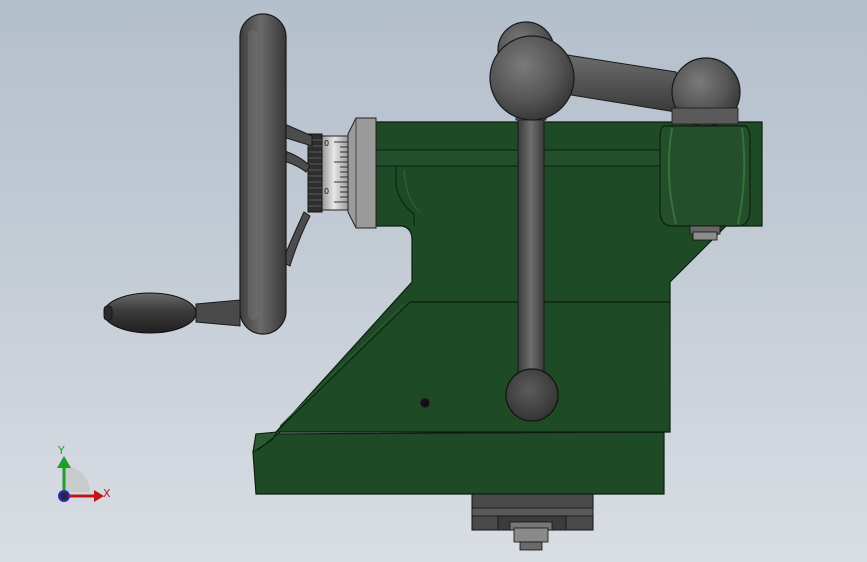  I want to click on axis-triad: Y X, so click(84, 473).